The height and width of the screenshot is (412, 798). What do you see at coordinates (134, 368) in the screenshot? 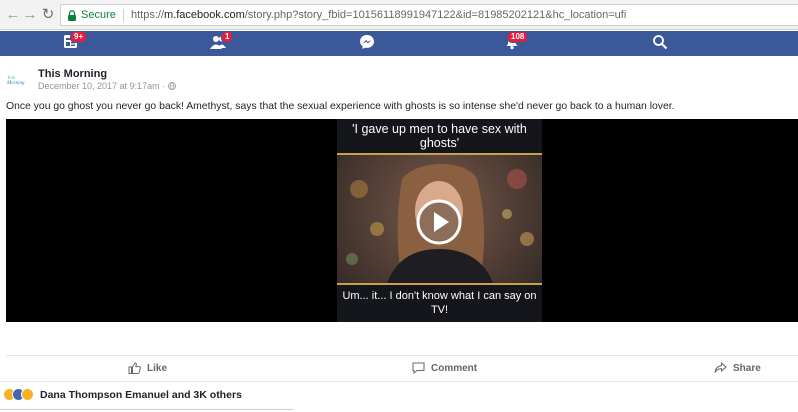
I see `thumbs-up-icon` at bounding box center [134, 368].